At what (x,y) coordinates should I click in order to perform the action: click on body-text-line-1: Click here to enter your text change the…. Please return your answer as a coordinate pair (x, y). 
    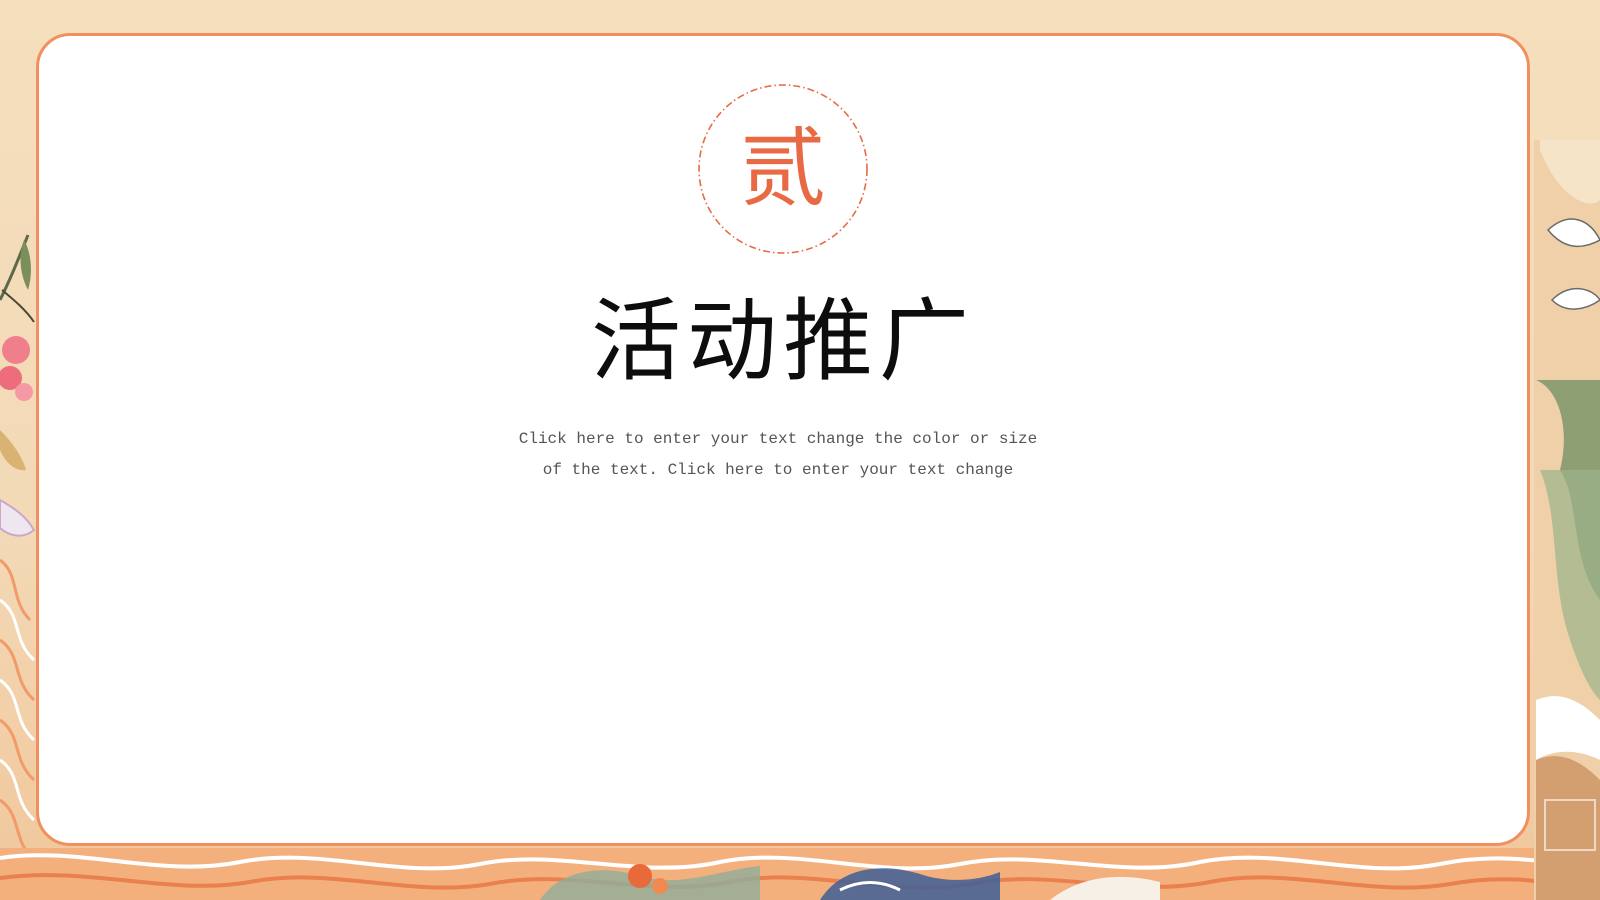
    Looking at the image, I should click on (778, 439).